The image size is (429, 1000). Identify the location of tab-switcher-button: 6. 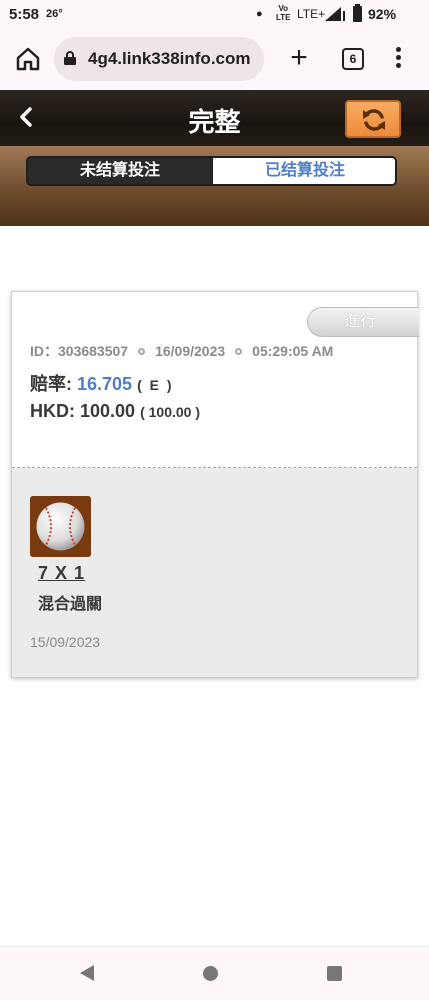
(353, 59).